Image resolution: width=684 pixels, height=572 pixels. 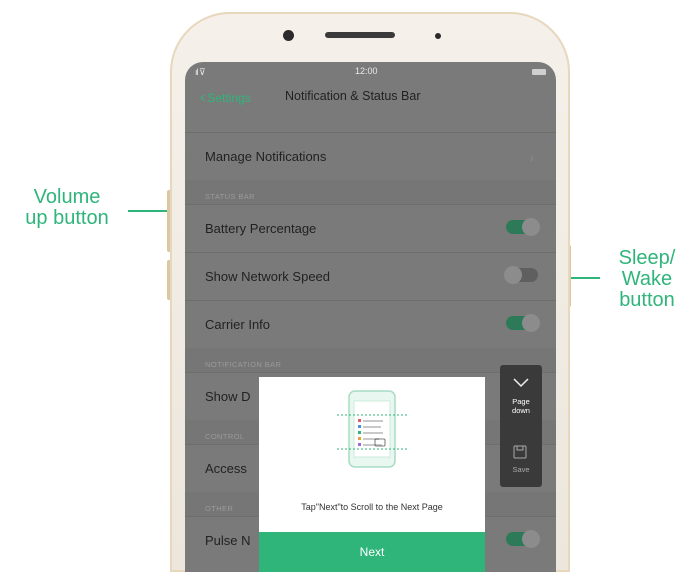 I want to click on phone-scroll-illustration-icon, so click(x=372, y=429).